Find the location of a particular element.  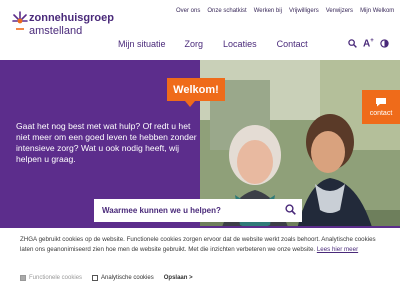

logo-mark-icon is located at coordinates (20, 20).